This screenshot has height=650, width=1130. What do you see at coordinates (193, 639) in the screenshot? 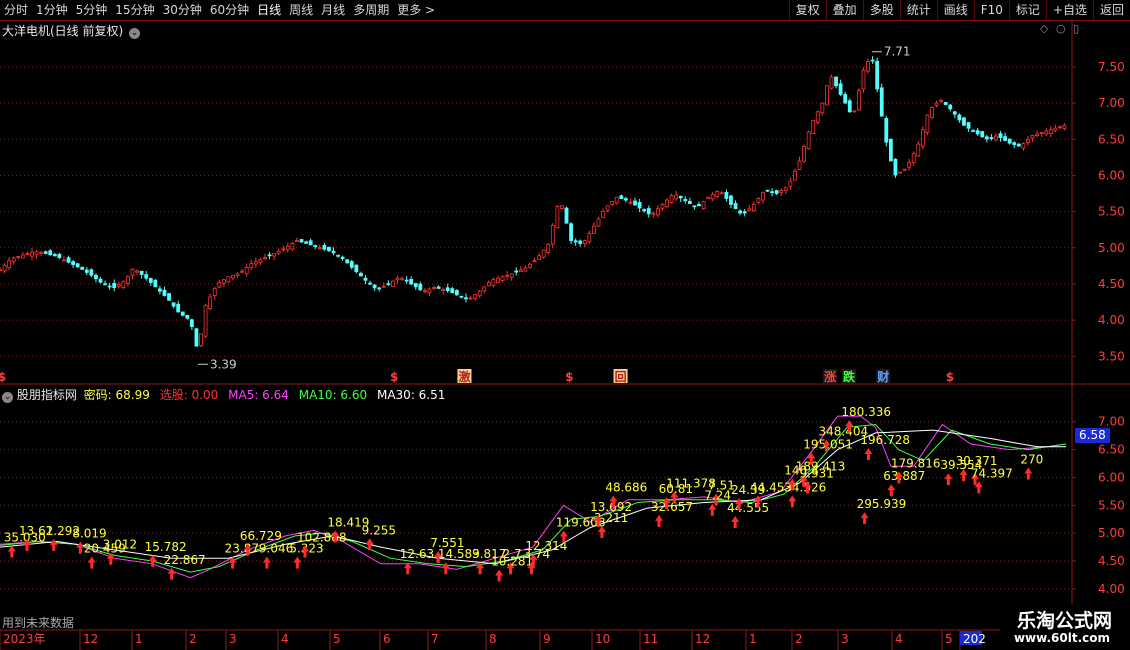
I see `time-label-3: 2` at bounding box center [193, 639].